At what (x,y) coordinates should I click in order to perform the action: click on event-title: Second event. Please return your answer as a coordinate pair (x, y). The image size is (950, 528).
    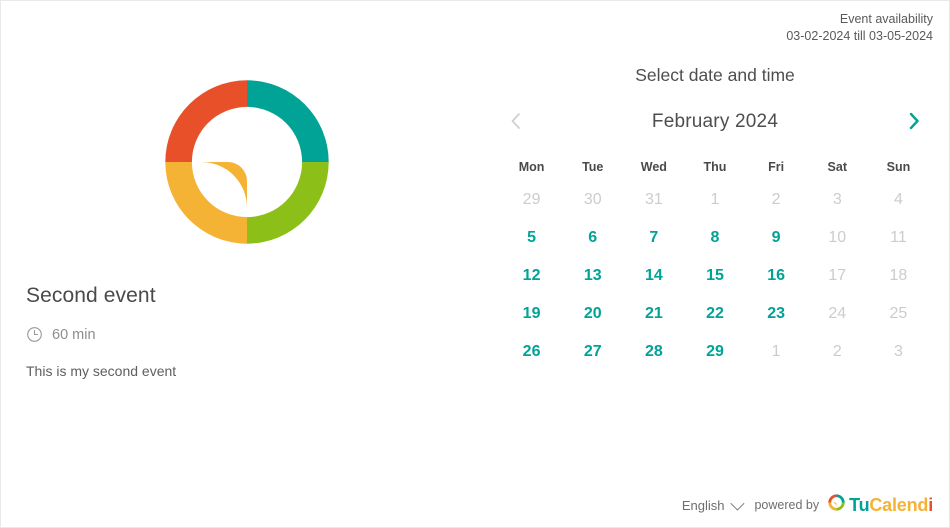
    Looking at the image, I should click on (91, 295).